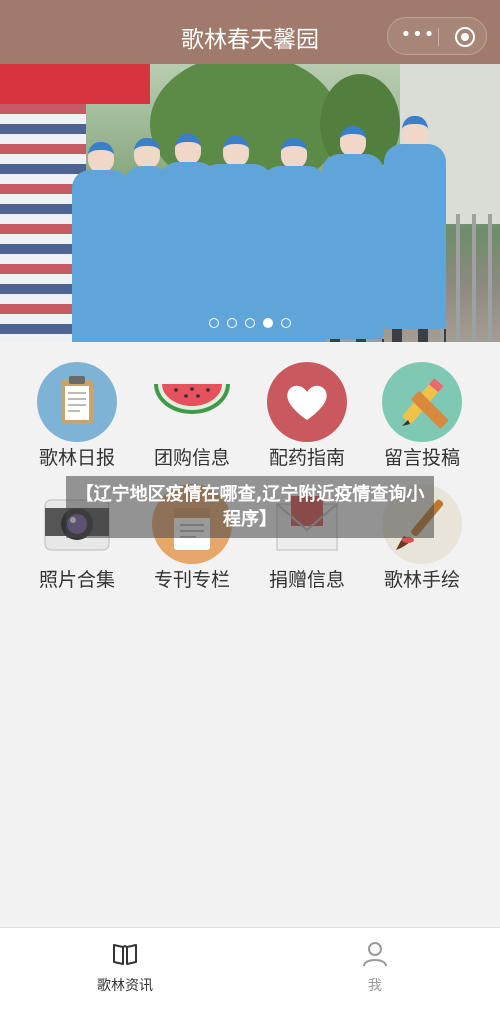 The image size is (500, 1014). I want to click on grid-item-daily: 歌林日报, so click(77, 419).